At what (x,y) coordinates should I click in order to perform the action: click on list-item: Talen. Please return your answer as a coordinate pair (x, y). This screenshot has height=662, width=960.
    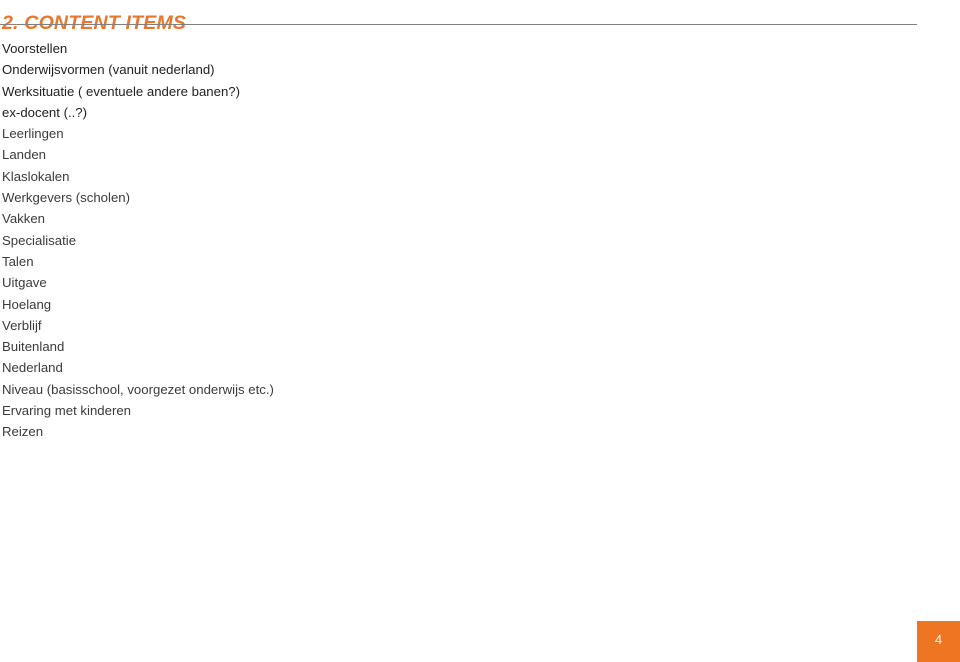
    Looking at the image, I should click on (18, 261).